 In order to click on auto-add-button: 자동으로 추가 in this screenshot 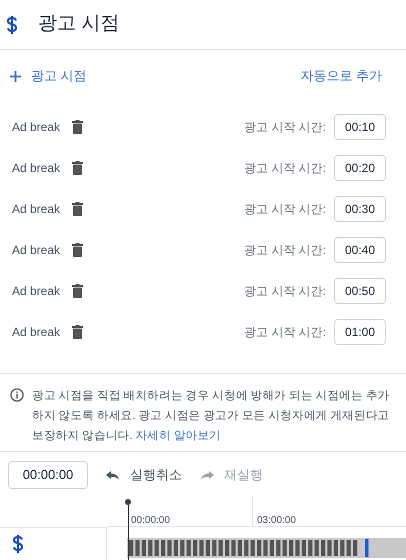, I will do `click(348, 76)`.